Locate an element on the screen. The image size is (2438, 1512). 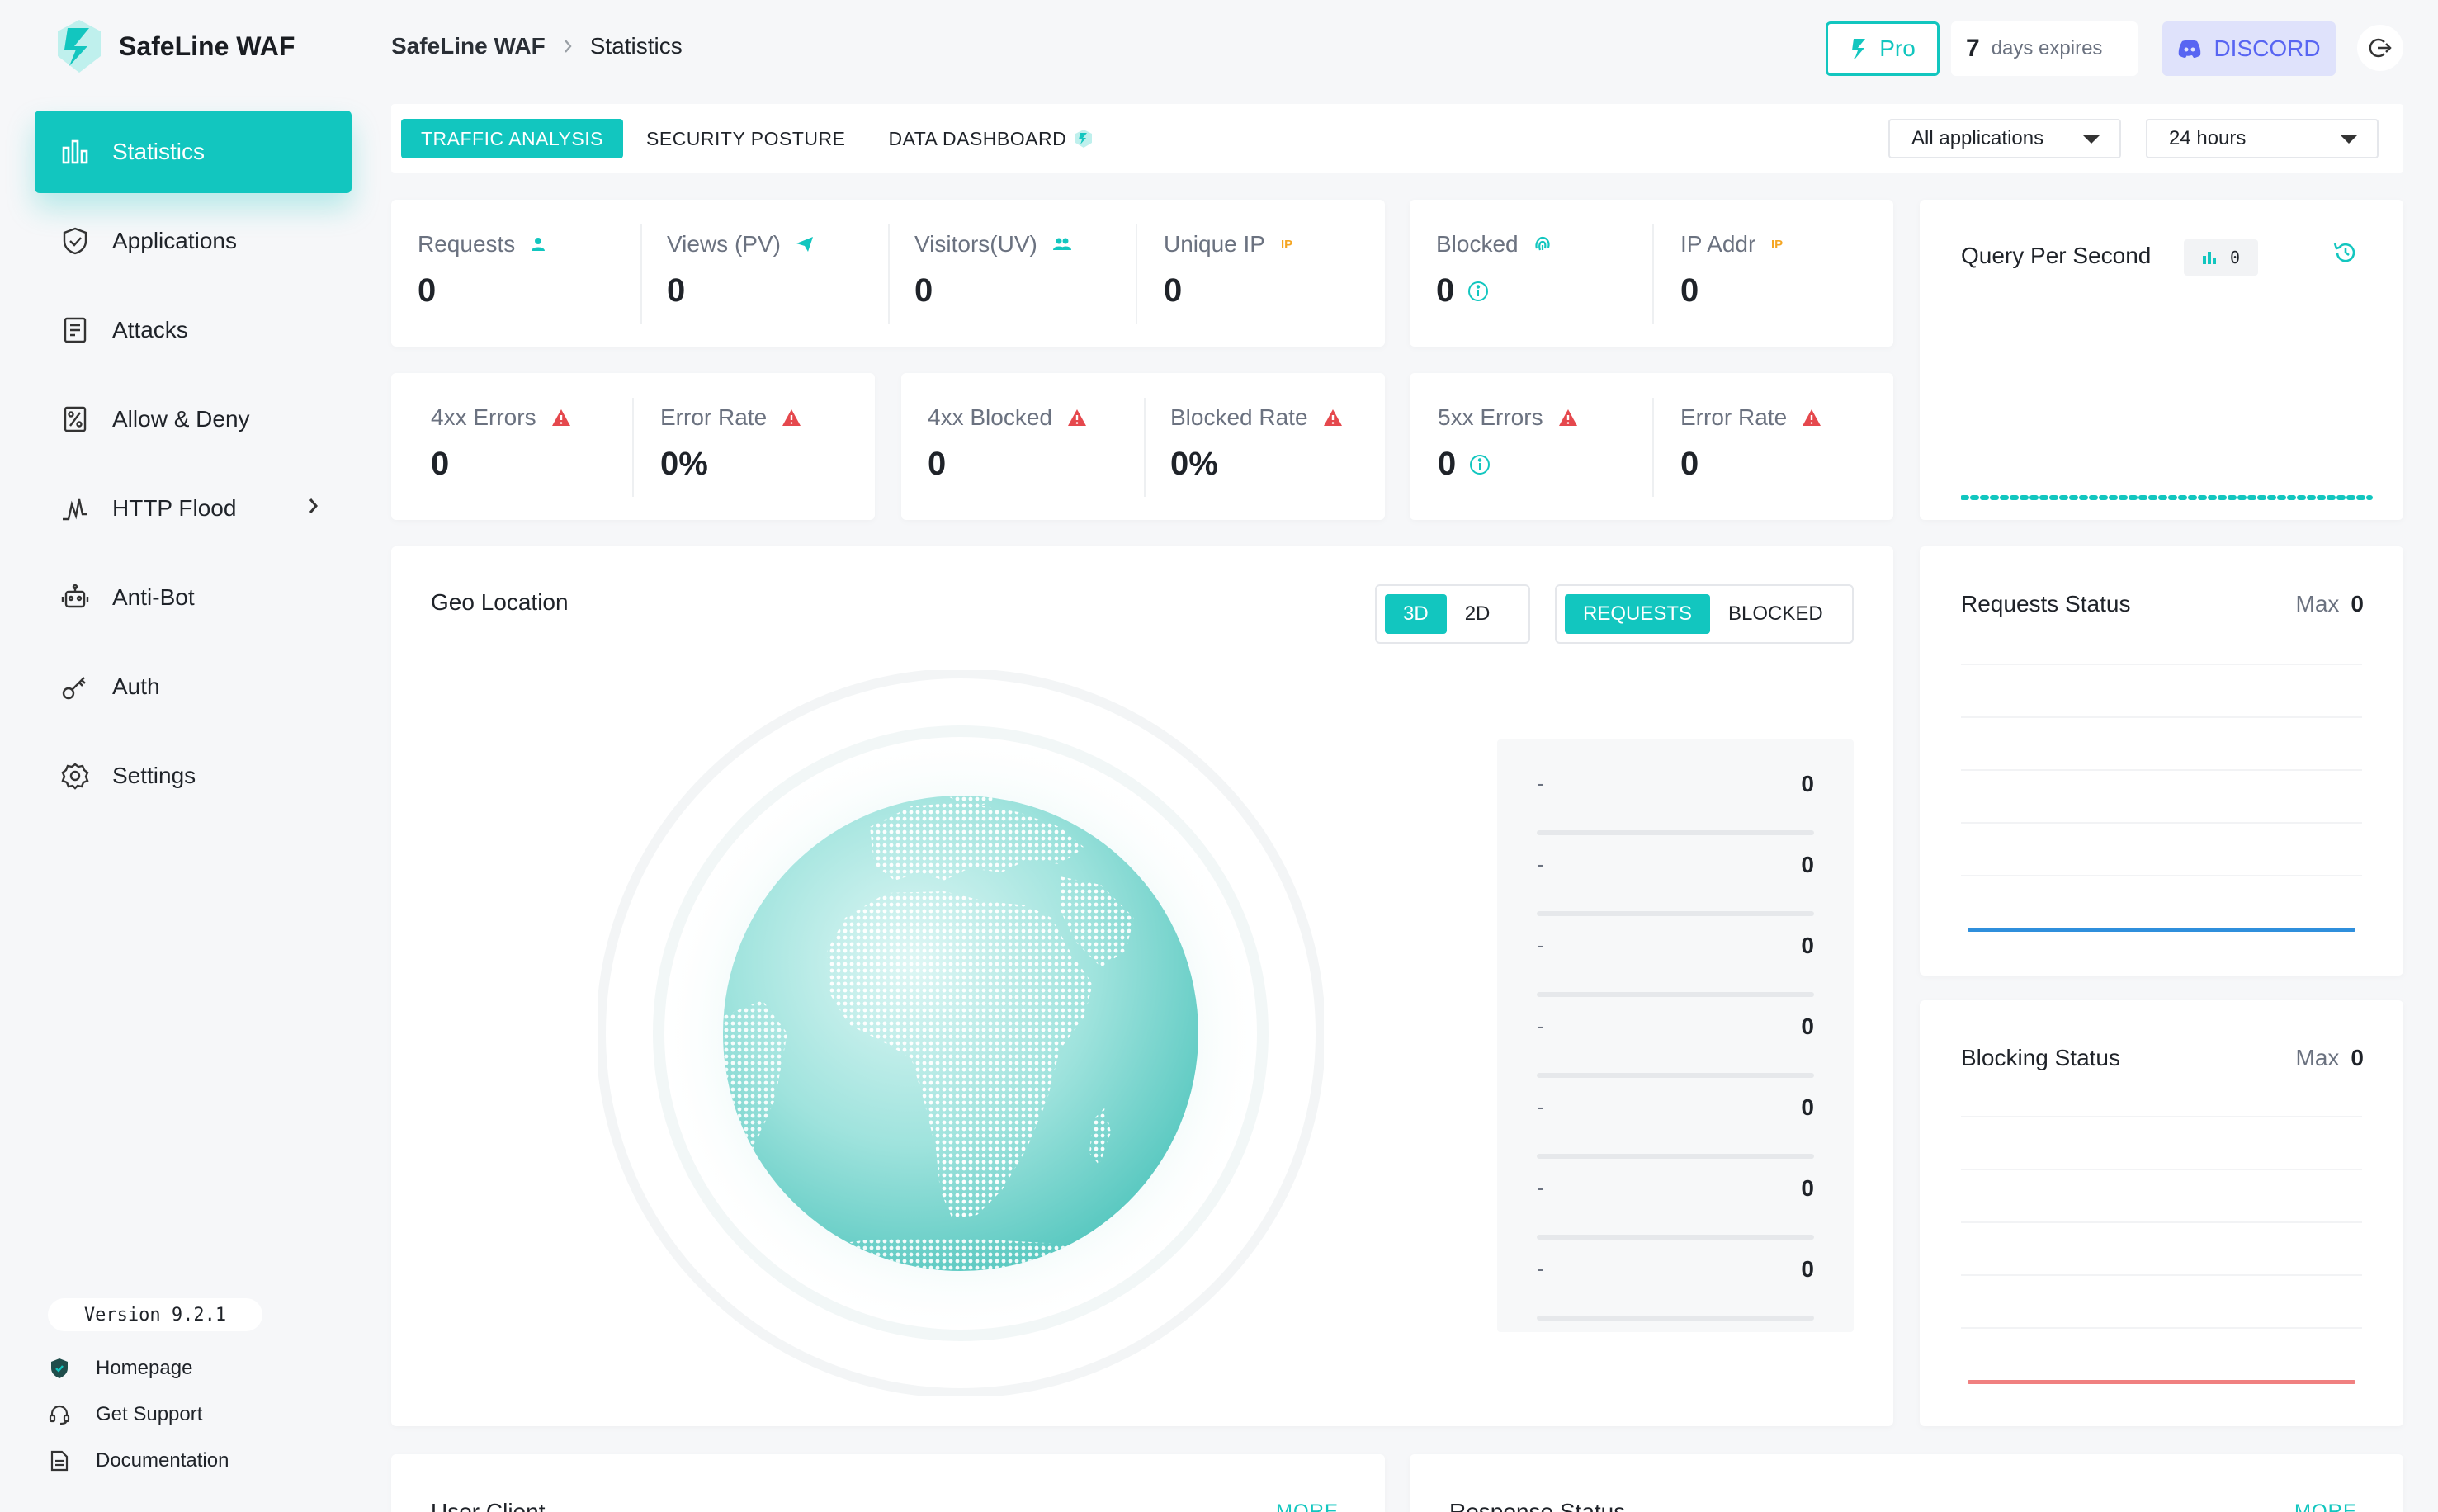
stat-label: 4xx Errors is located at coordinates (484, 417).